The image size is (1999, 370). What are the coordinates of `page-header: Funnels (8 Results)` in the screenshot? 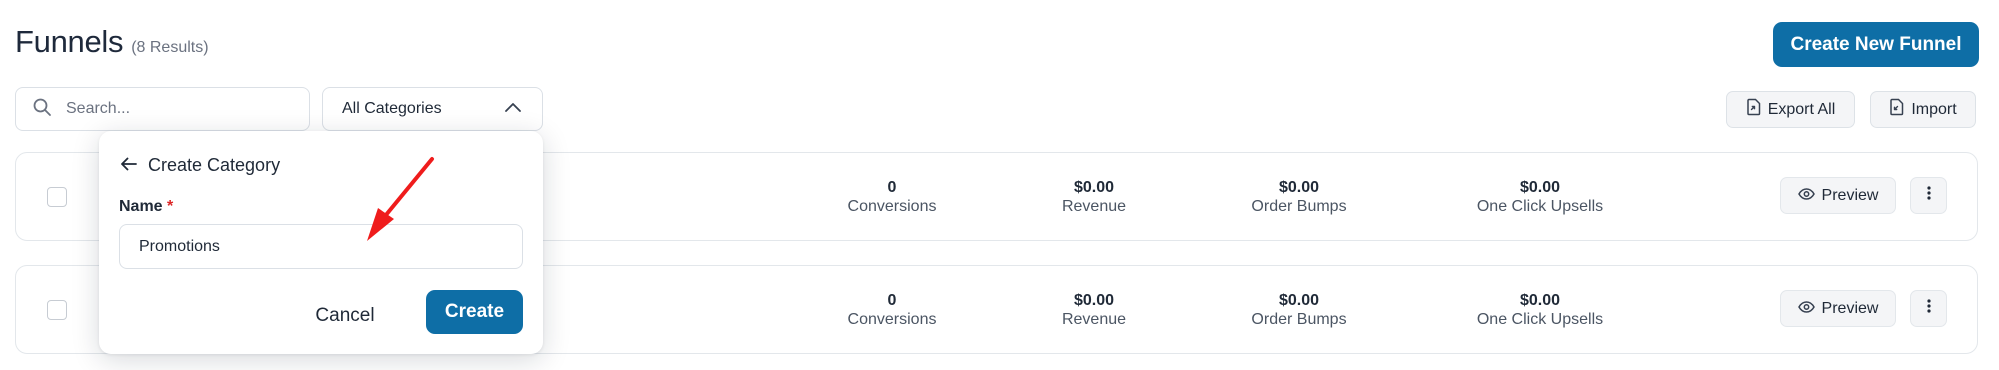 It's located at (112, 42).